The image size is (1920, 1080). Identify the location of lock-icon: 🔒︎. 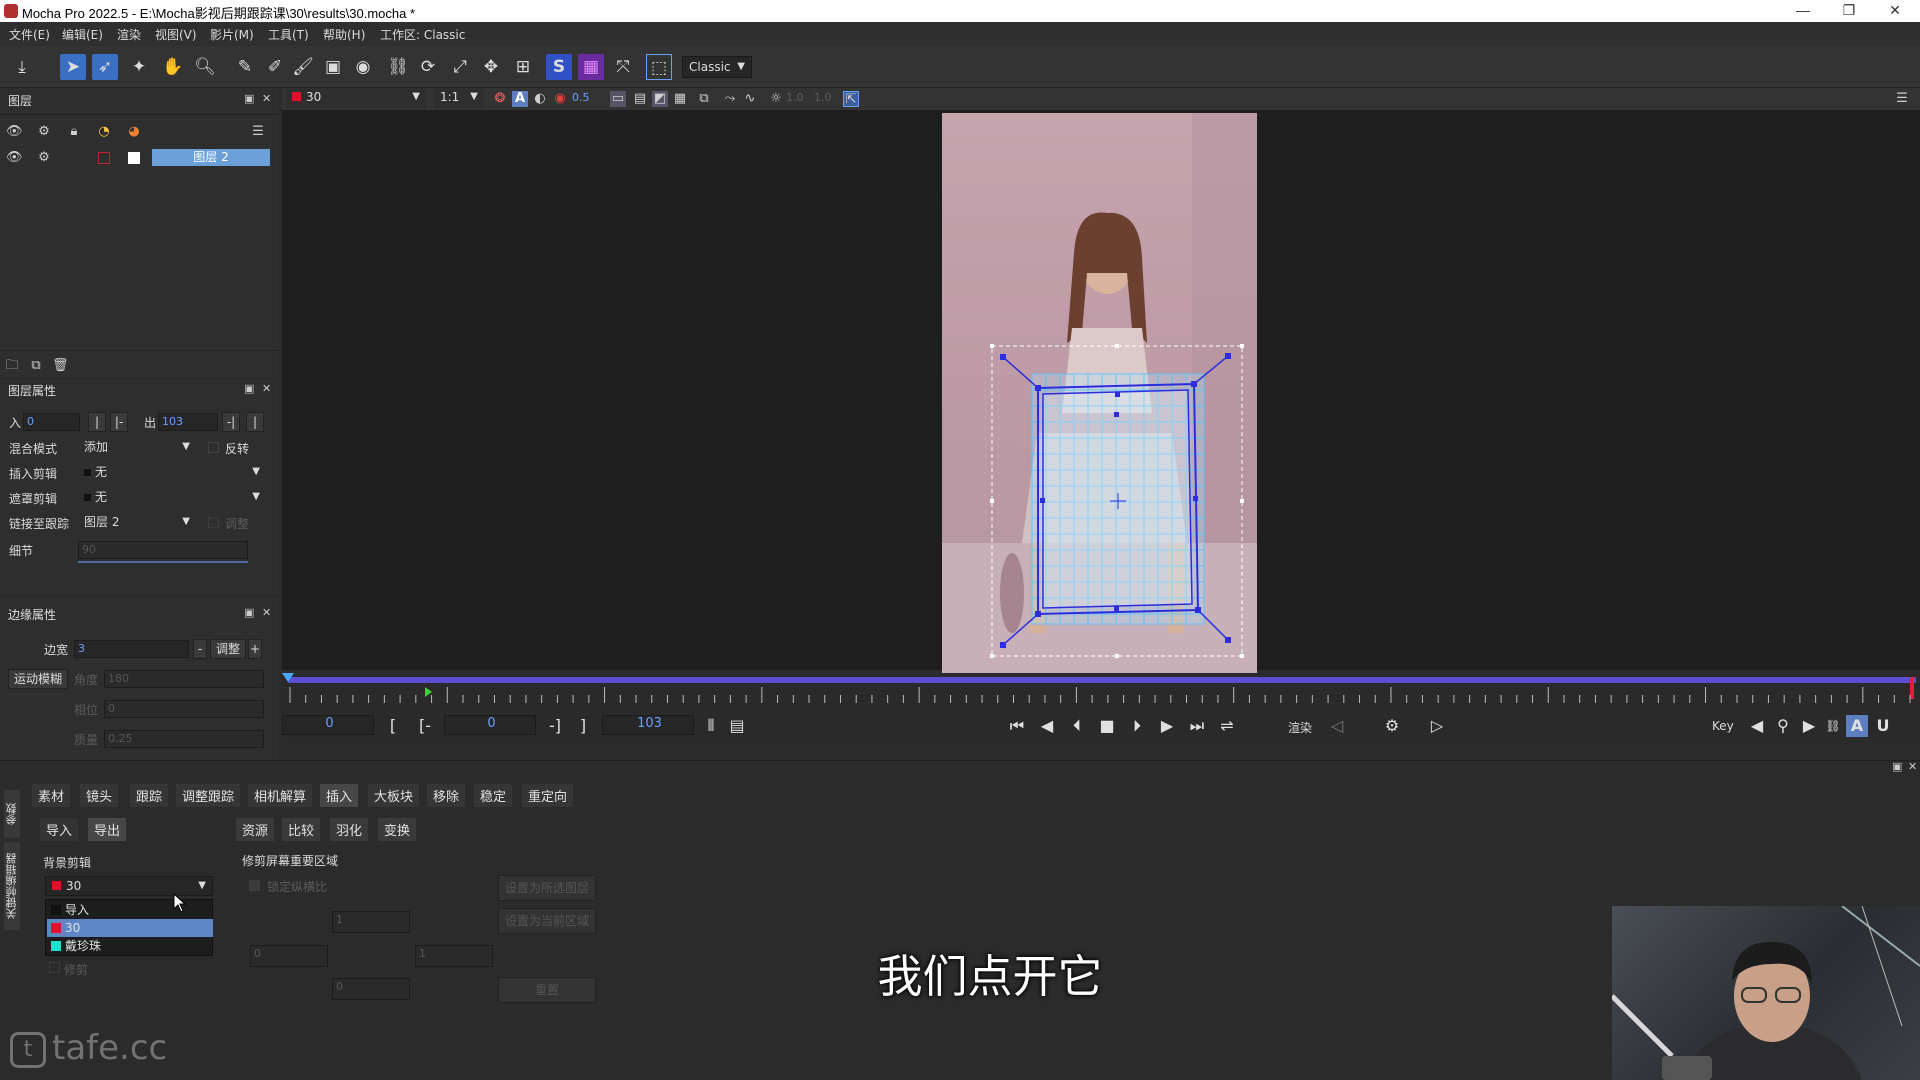
(74, 132).